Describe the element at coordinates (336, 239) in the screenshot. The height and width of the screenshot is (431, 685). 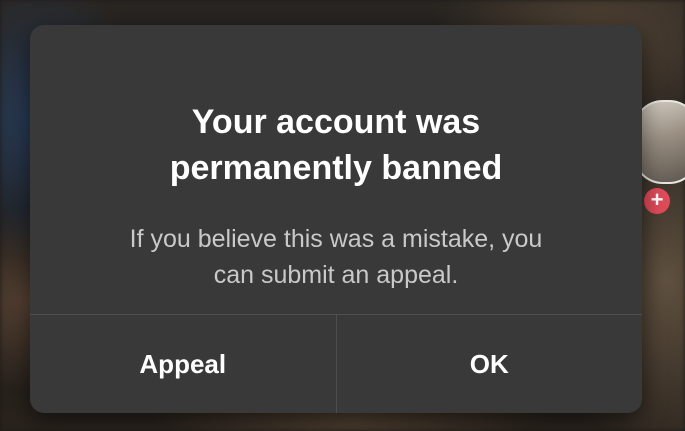
I see `dialog-message-line-1: If you believe this was a mistake, you` at that location.